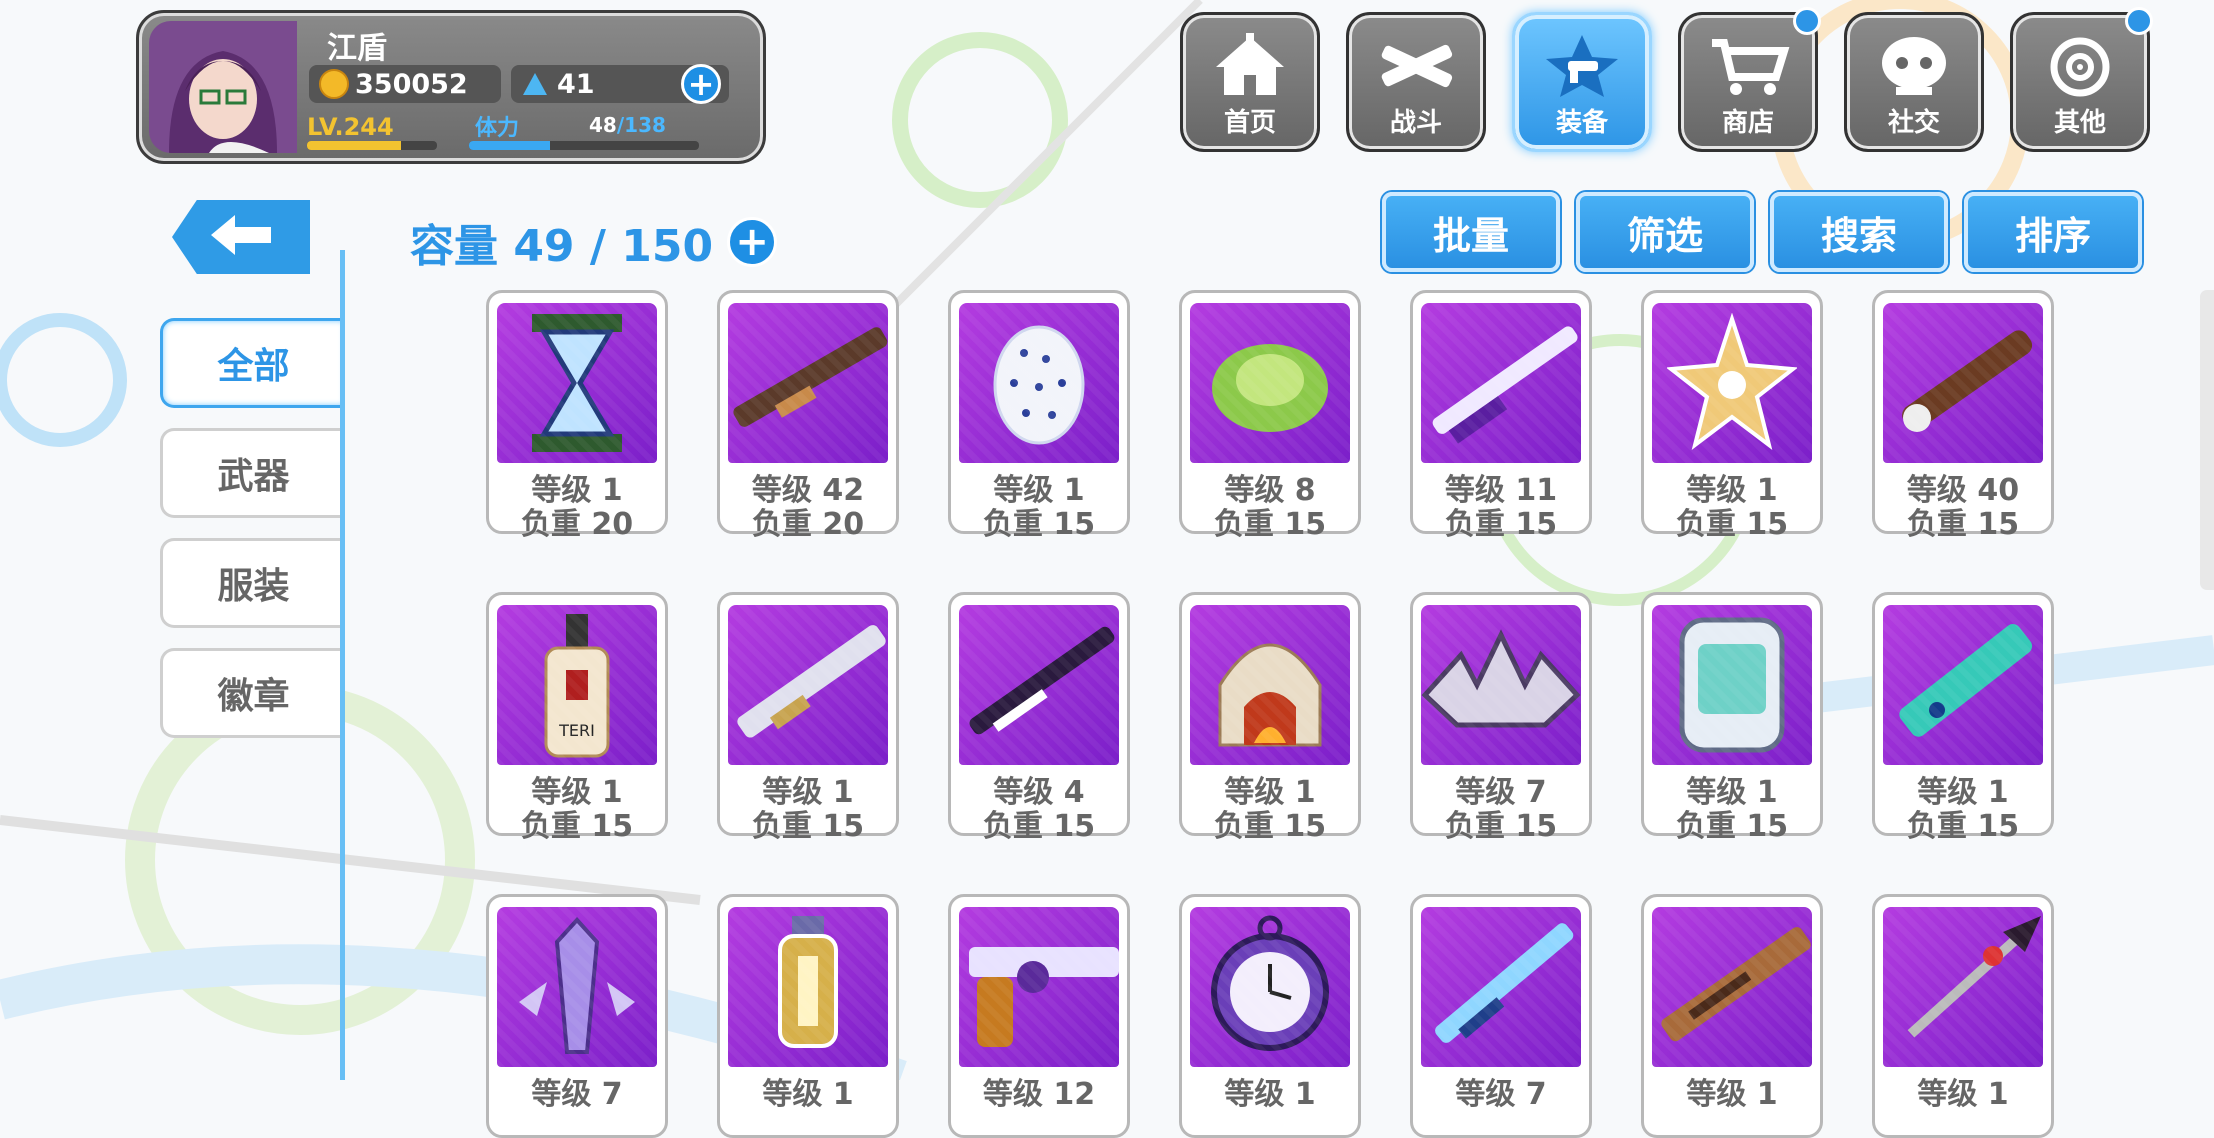 This screenshot has height=1138, width=2214. I want to click on back-arrow-icon, so click(241, 237).